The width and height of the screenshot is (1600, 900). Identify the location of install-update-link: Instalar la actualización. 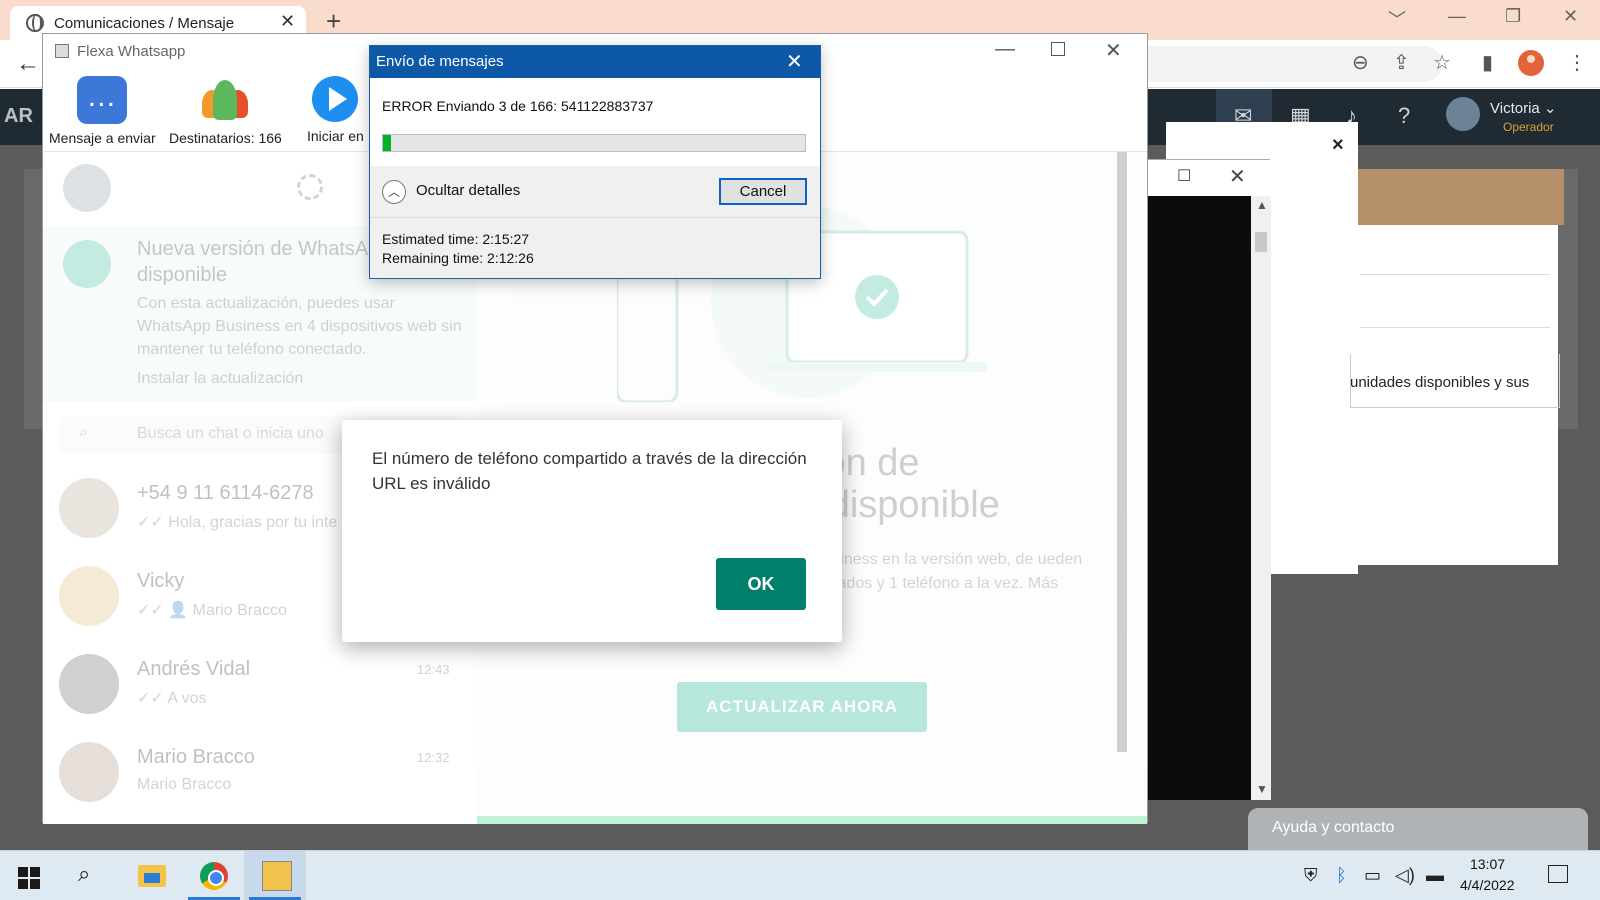
(220, 379).